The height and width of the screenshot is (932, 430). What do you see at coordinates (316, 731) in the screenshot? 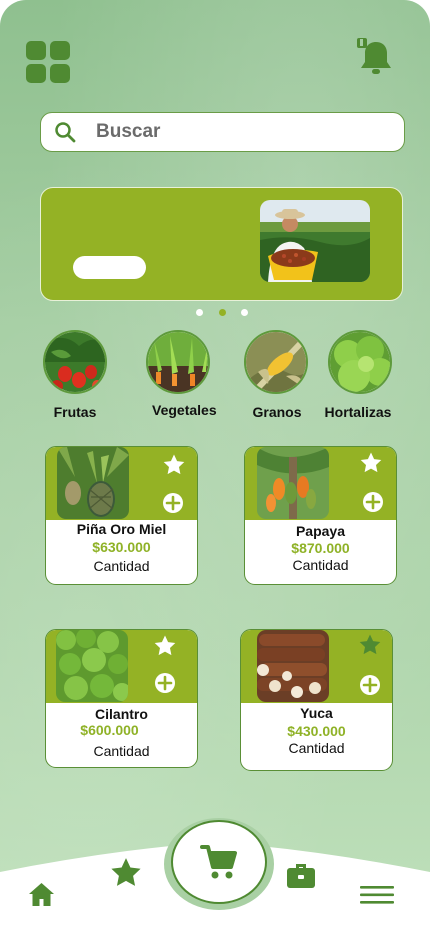
I see `product-price: $430.000` at bounding box center [316, 731].